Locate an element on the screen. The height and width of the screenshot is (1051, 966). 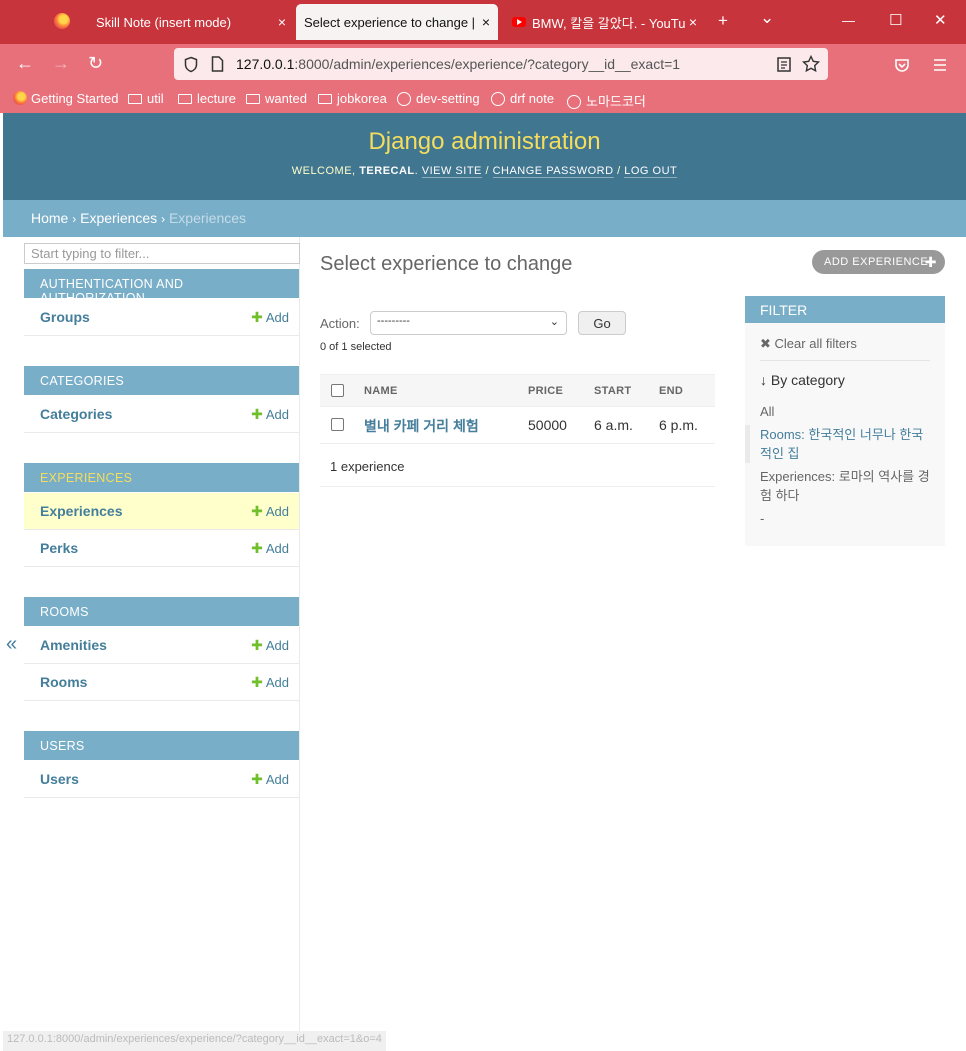
column-name: NAME is located at coordinates (381, 391).